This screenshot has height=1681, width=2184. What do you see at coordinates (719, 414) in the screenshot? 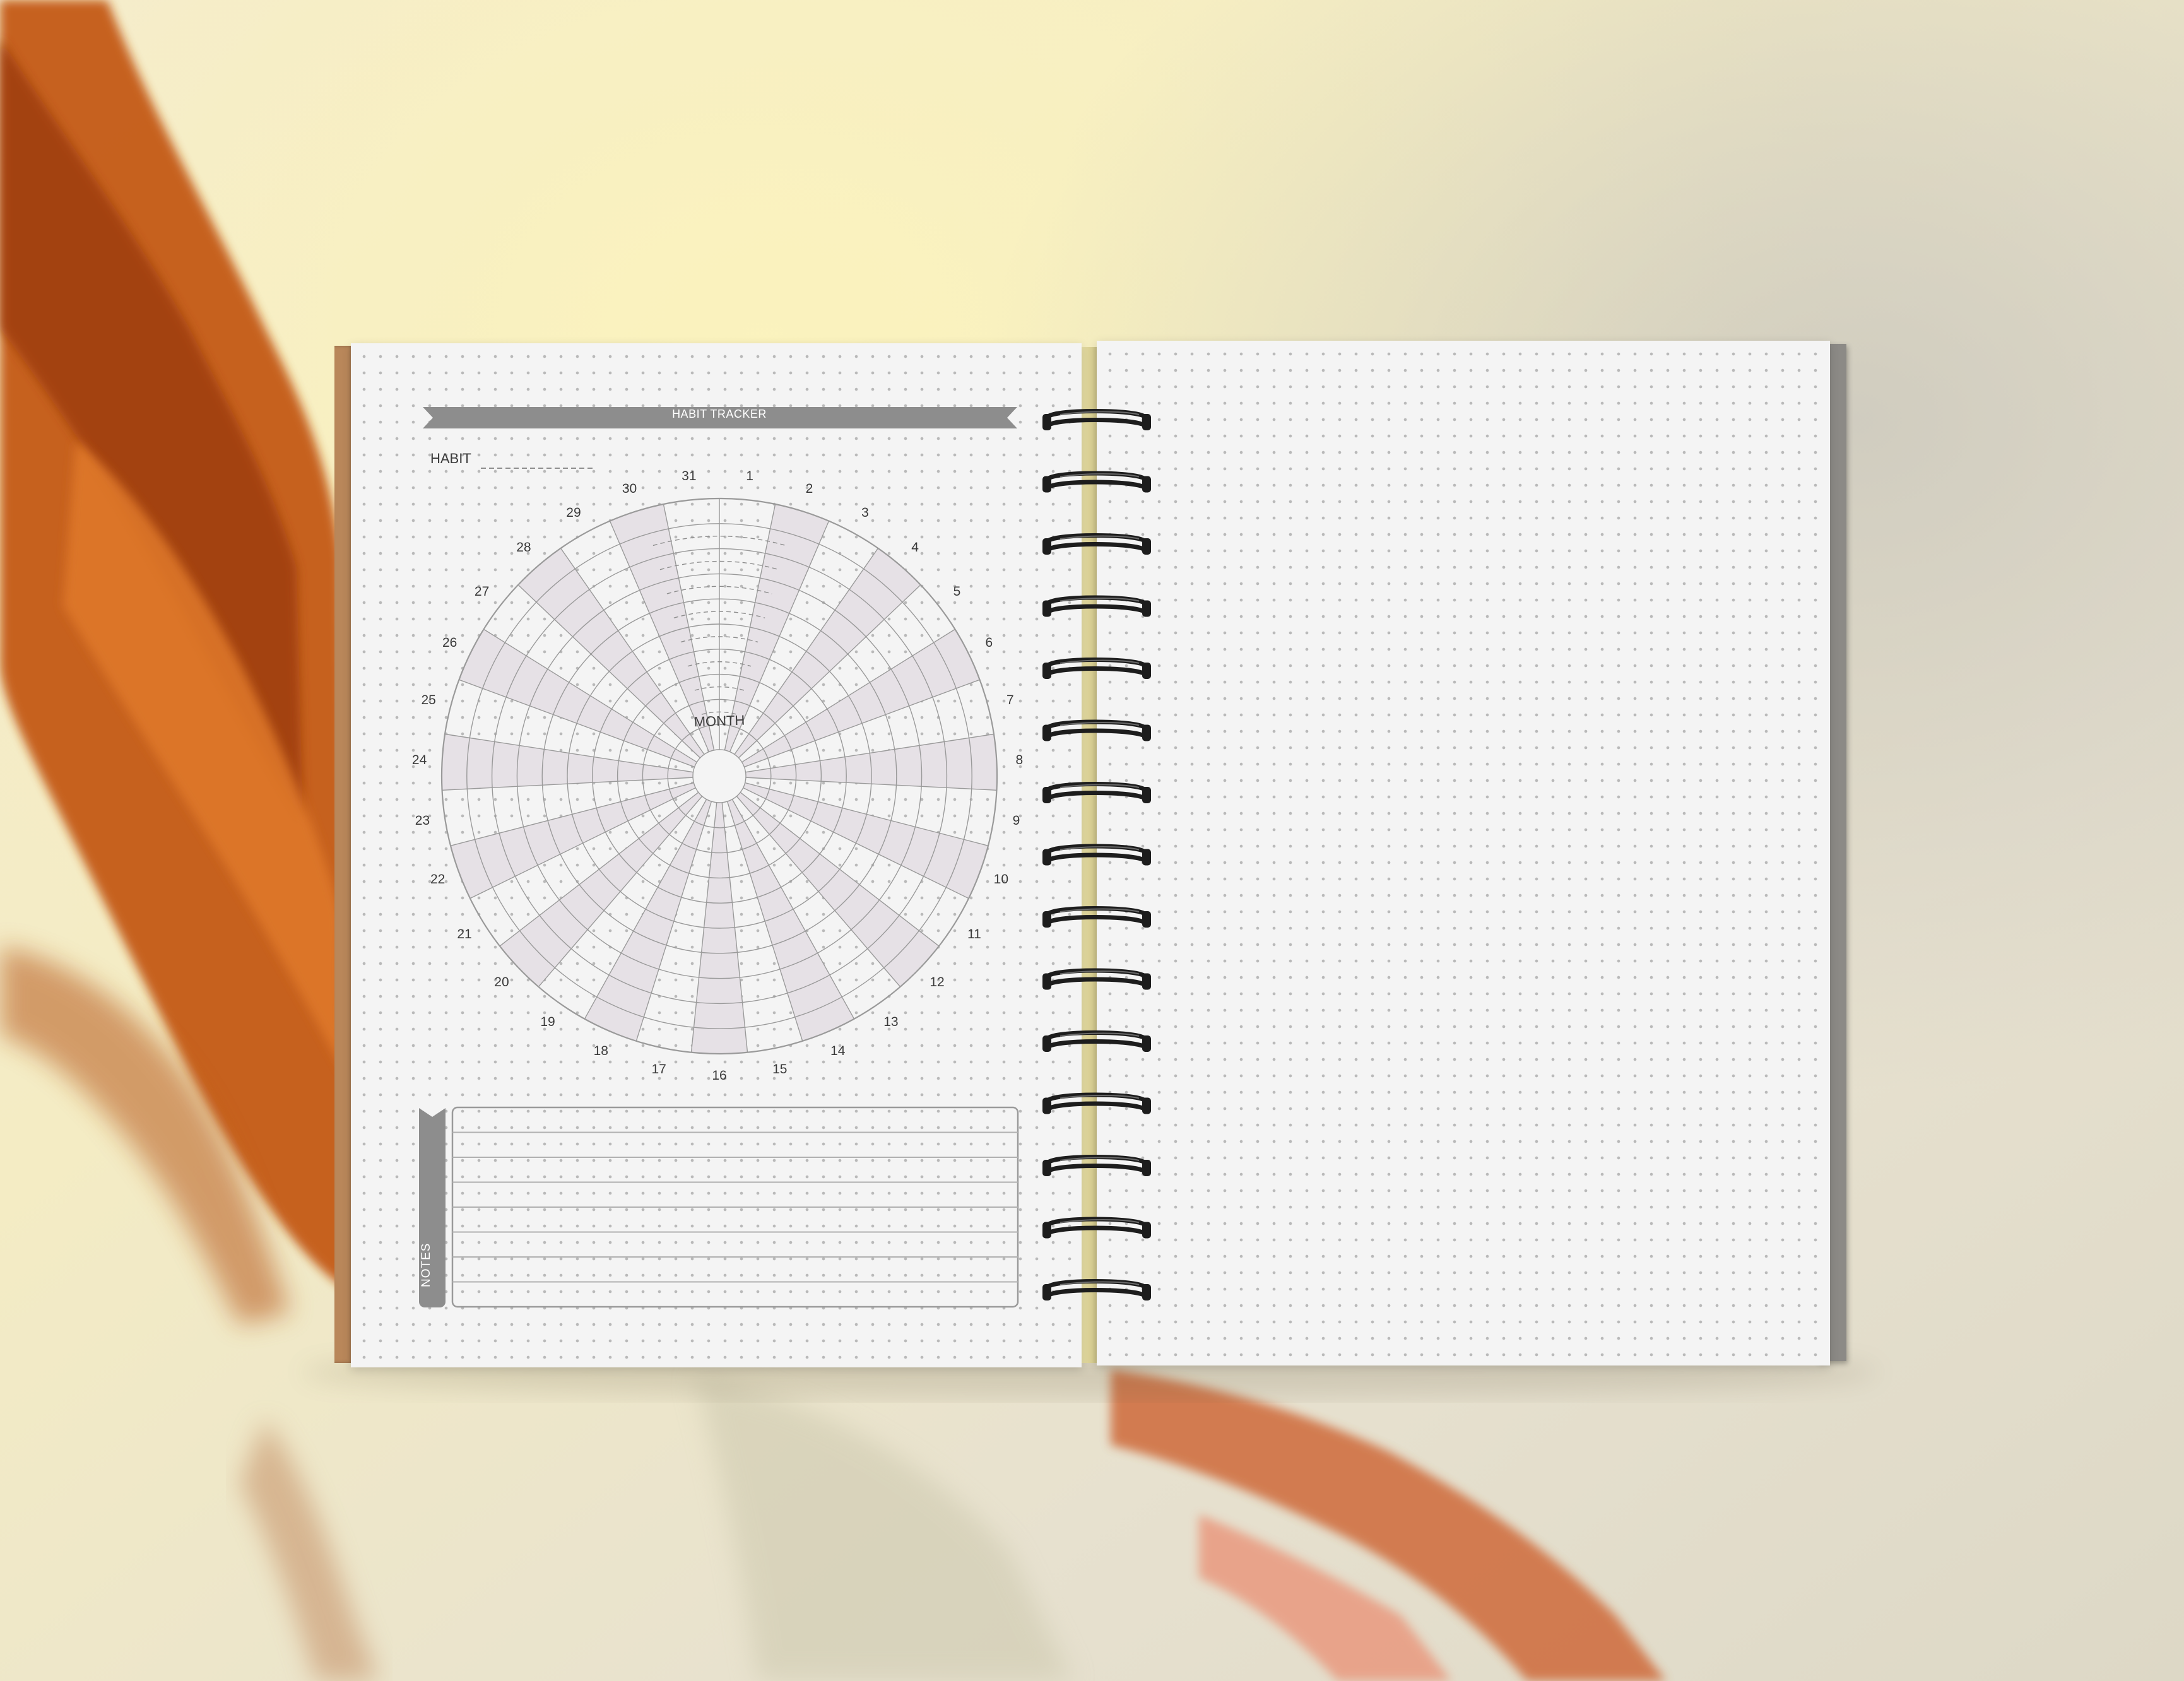
I see `banner-title: HABIT TRACKER` at bounding box center [719, 414].